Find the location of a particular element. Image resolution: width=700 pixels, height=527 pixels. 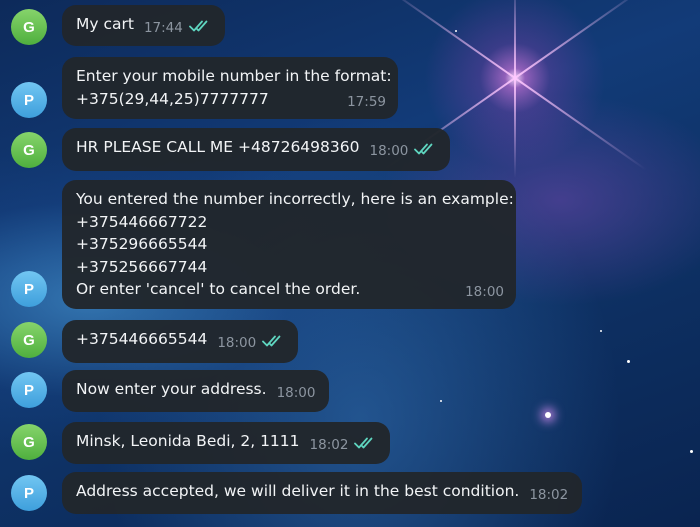

message-time: 17:44 is located at coordinates (163, 28).